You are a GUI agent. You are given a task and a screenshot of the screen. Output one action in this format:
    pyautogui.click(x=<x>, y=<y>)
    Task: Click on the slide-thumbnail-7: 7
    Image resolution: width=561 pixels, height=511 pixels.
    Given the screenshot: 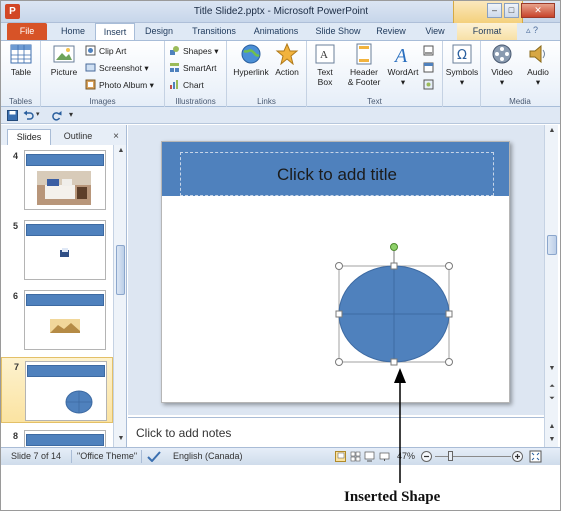 What is the action you would take?
    pyautogui.click(x=57, y=390)
    